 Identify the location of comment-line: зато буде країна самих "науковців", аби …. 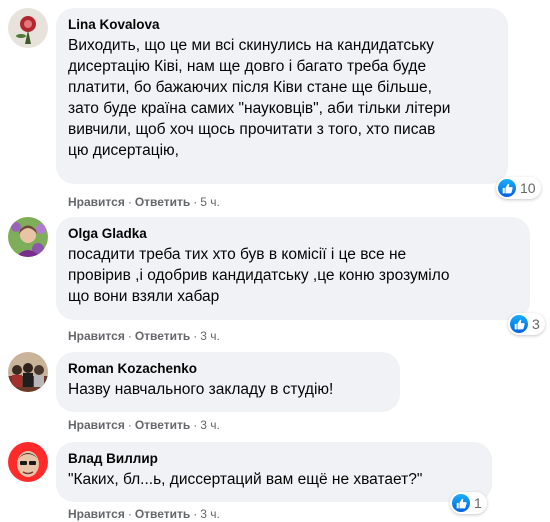
(259, 108).